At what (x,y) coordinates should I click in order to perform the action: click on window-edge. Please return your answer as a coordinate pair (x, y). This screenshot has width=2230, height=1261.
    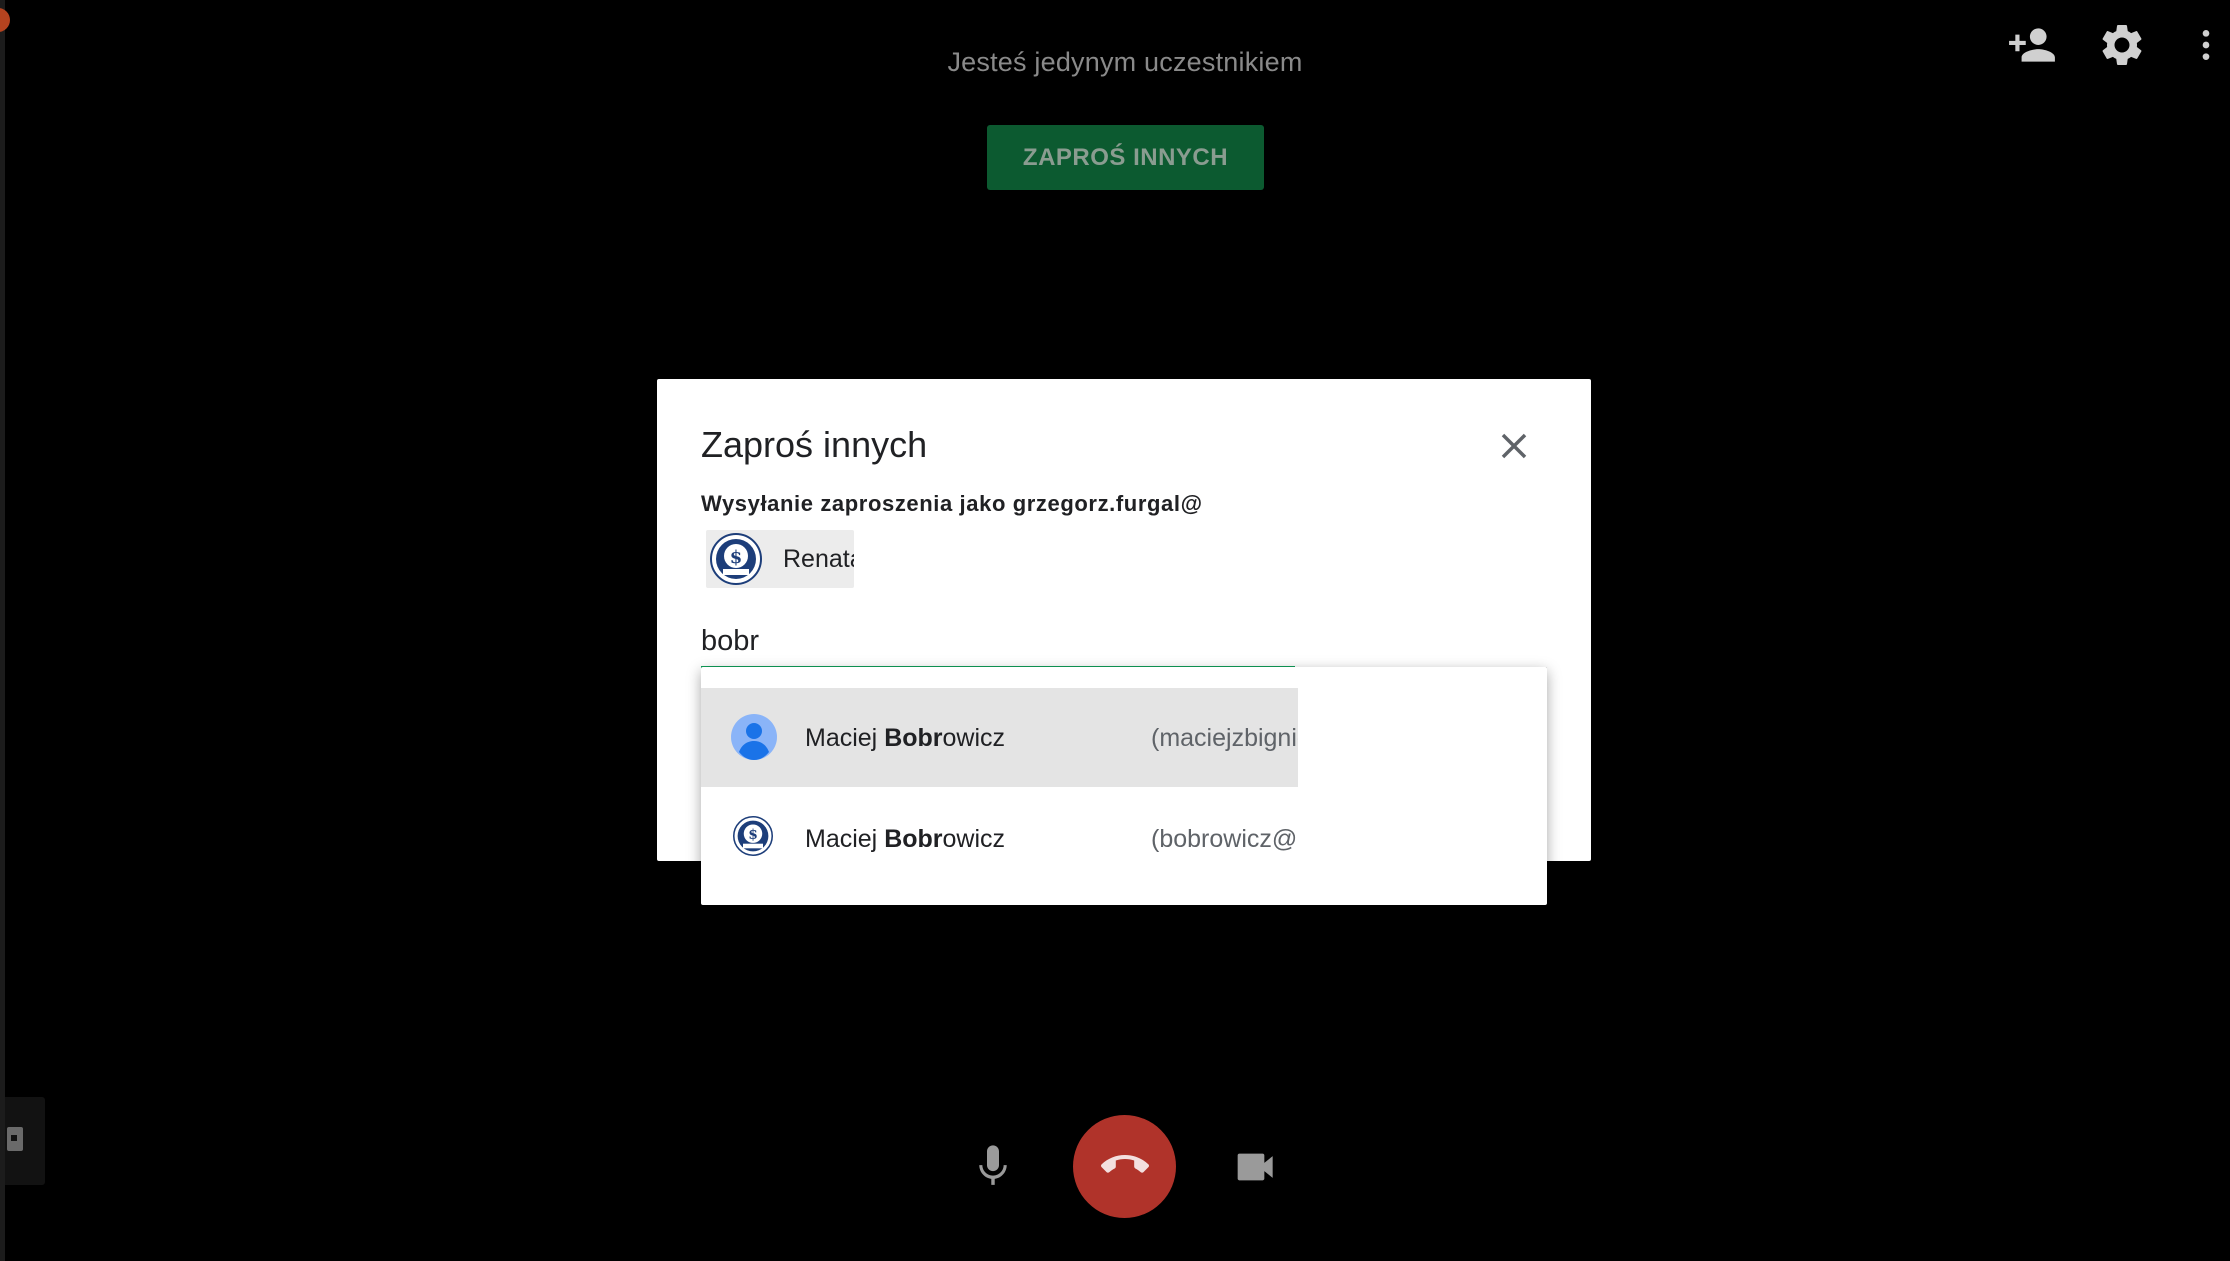
    Looking at the image, I should click on (2, 630).